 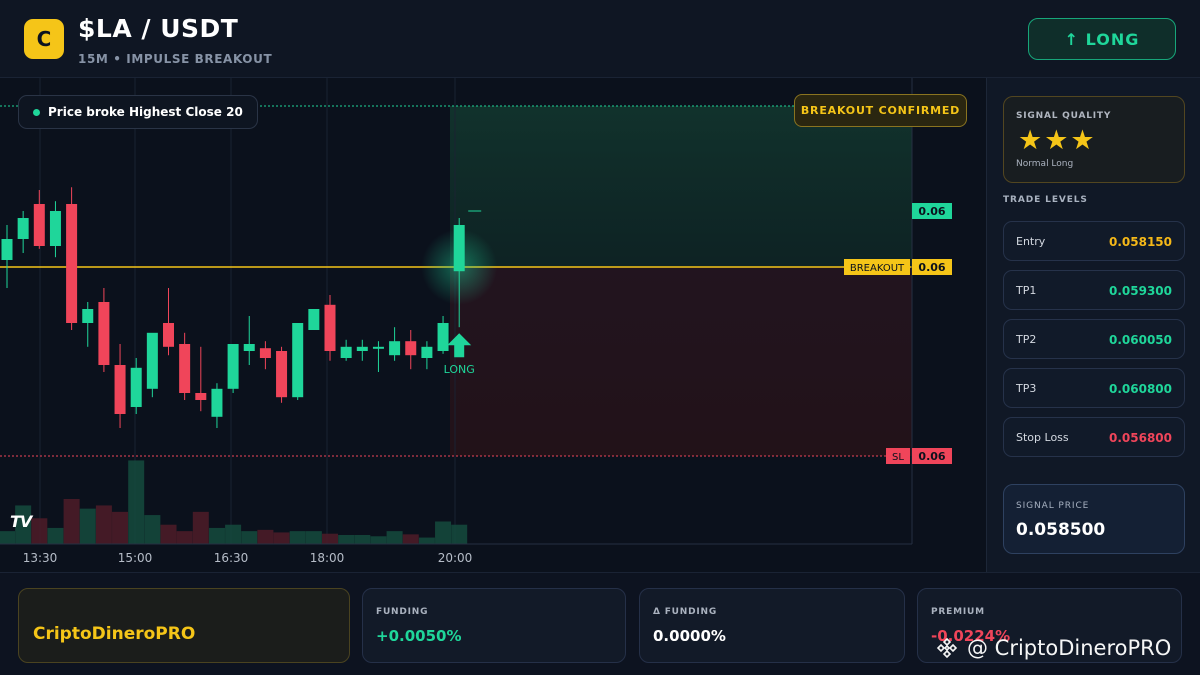 What do you see at coordinates (689, 636) in the screenshot?
I see `stat-value: 0.0000%` at bounding box center [689, 636].